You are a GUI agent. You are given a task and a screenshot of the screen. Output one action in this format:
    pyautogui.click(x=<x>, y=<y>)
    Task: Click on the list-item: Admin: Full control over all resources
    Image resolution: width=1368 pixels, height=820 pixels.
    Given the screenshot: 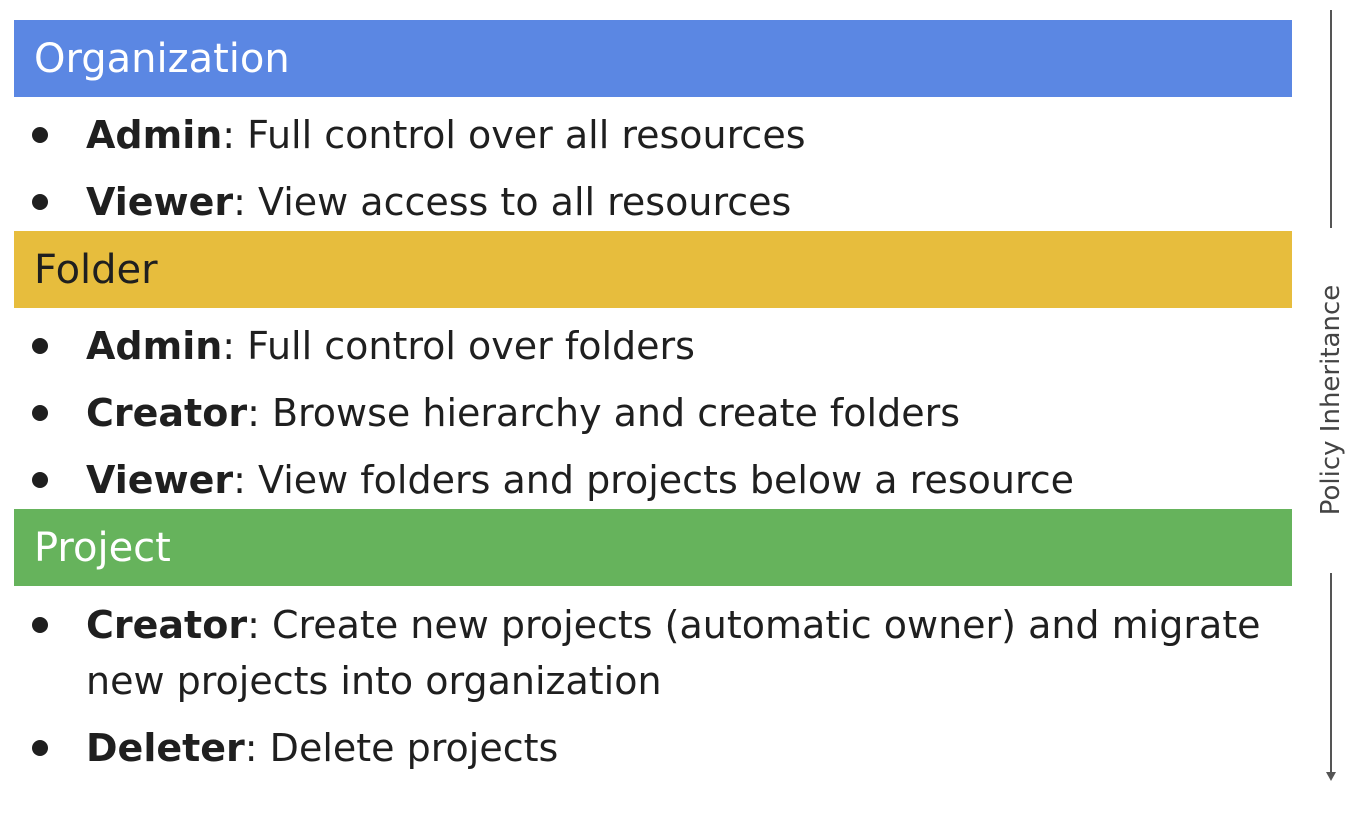 What is the action you would take?
    pyautogui.click(x=652, y=135)
    